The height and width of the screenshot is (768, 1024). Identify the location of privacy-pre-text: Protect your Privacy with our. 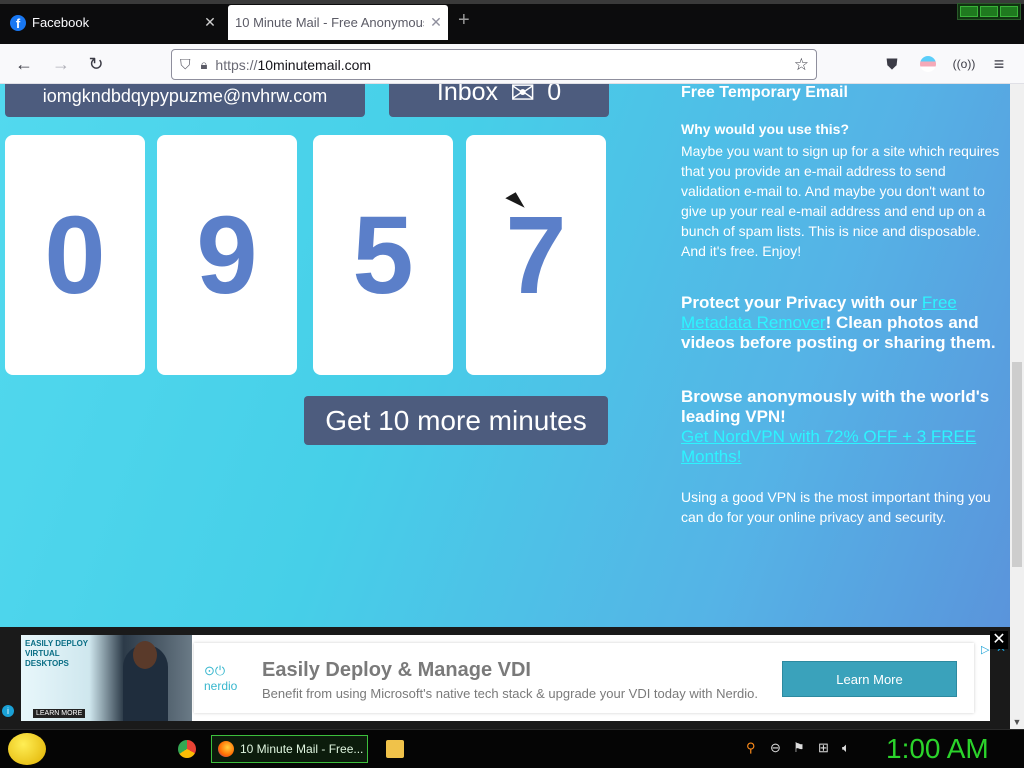
(801, 302).